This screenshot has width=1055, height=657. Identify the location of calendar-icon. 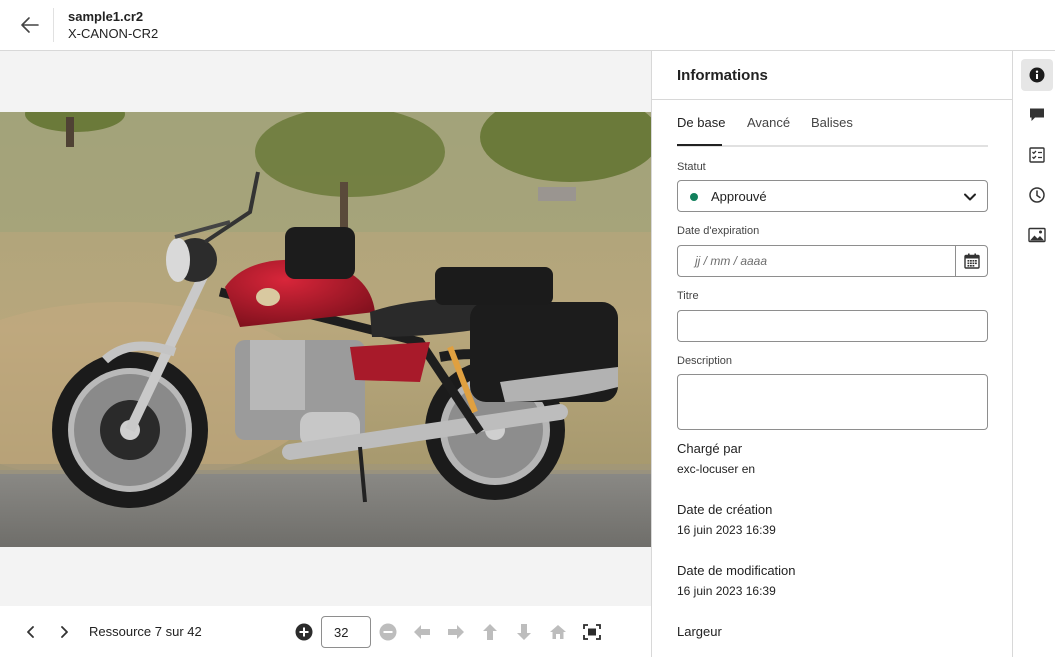
(971, 261).